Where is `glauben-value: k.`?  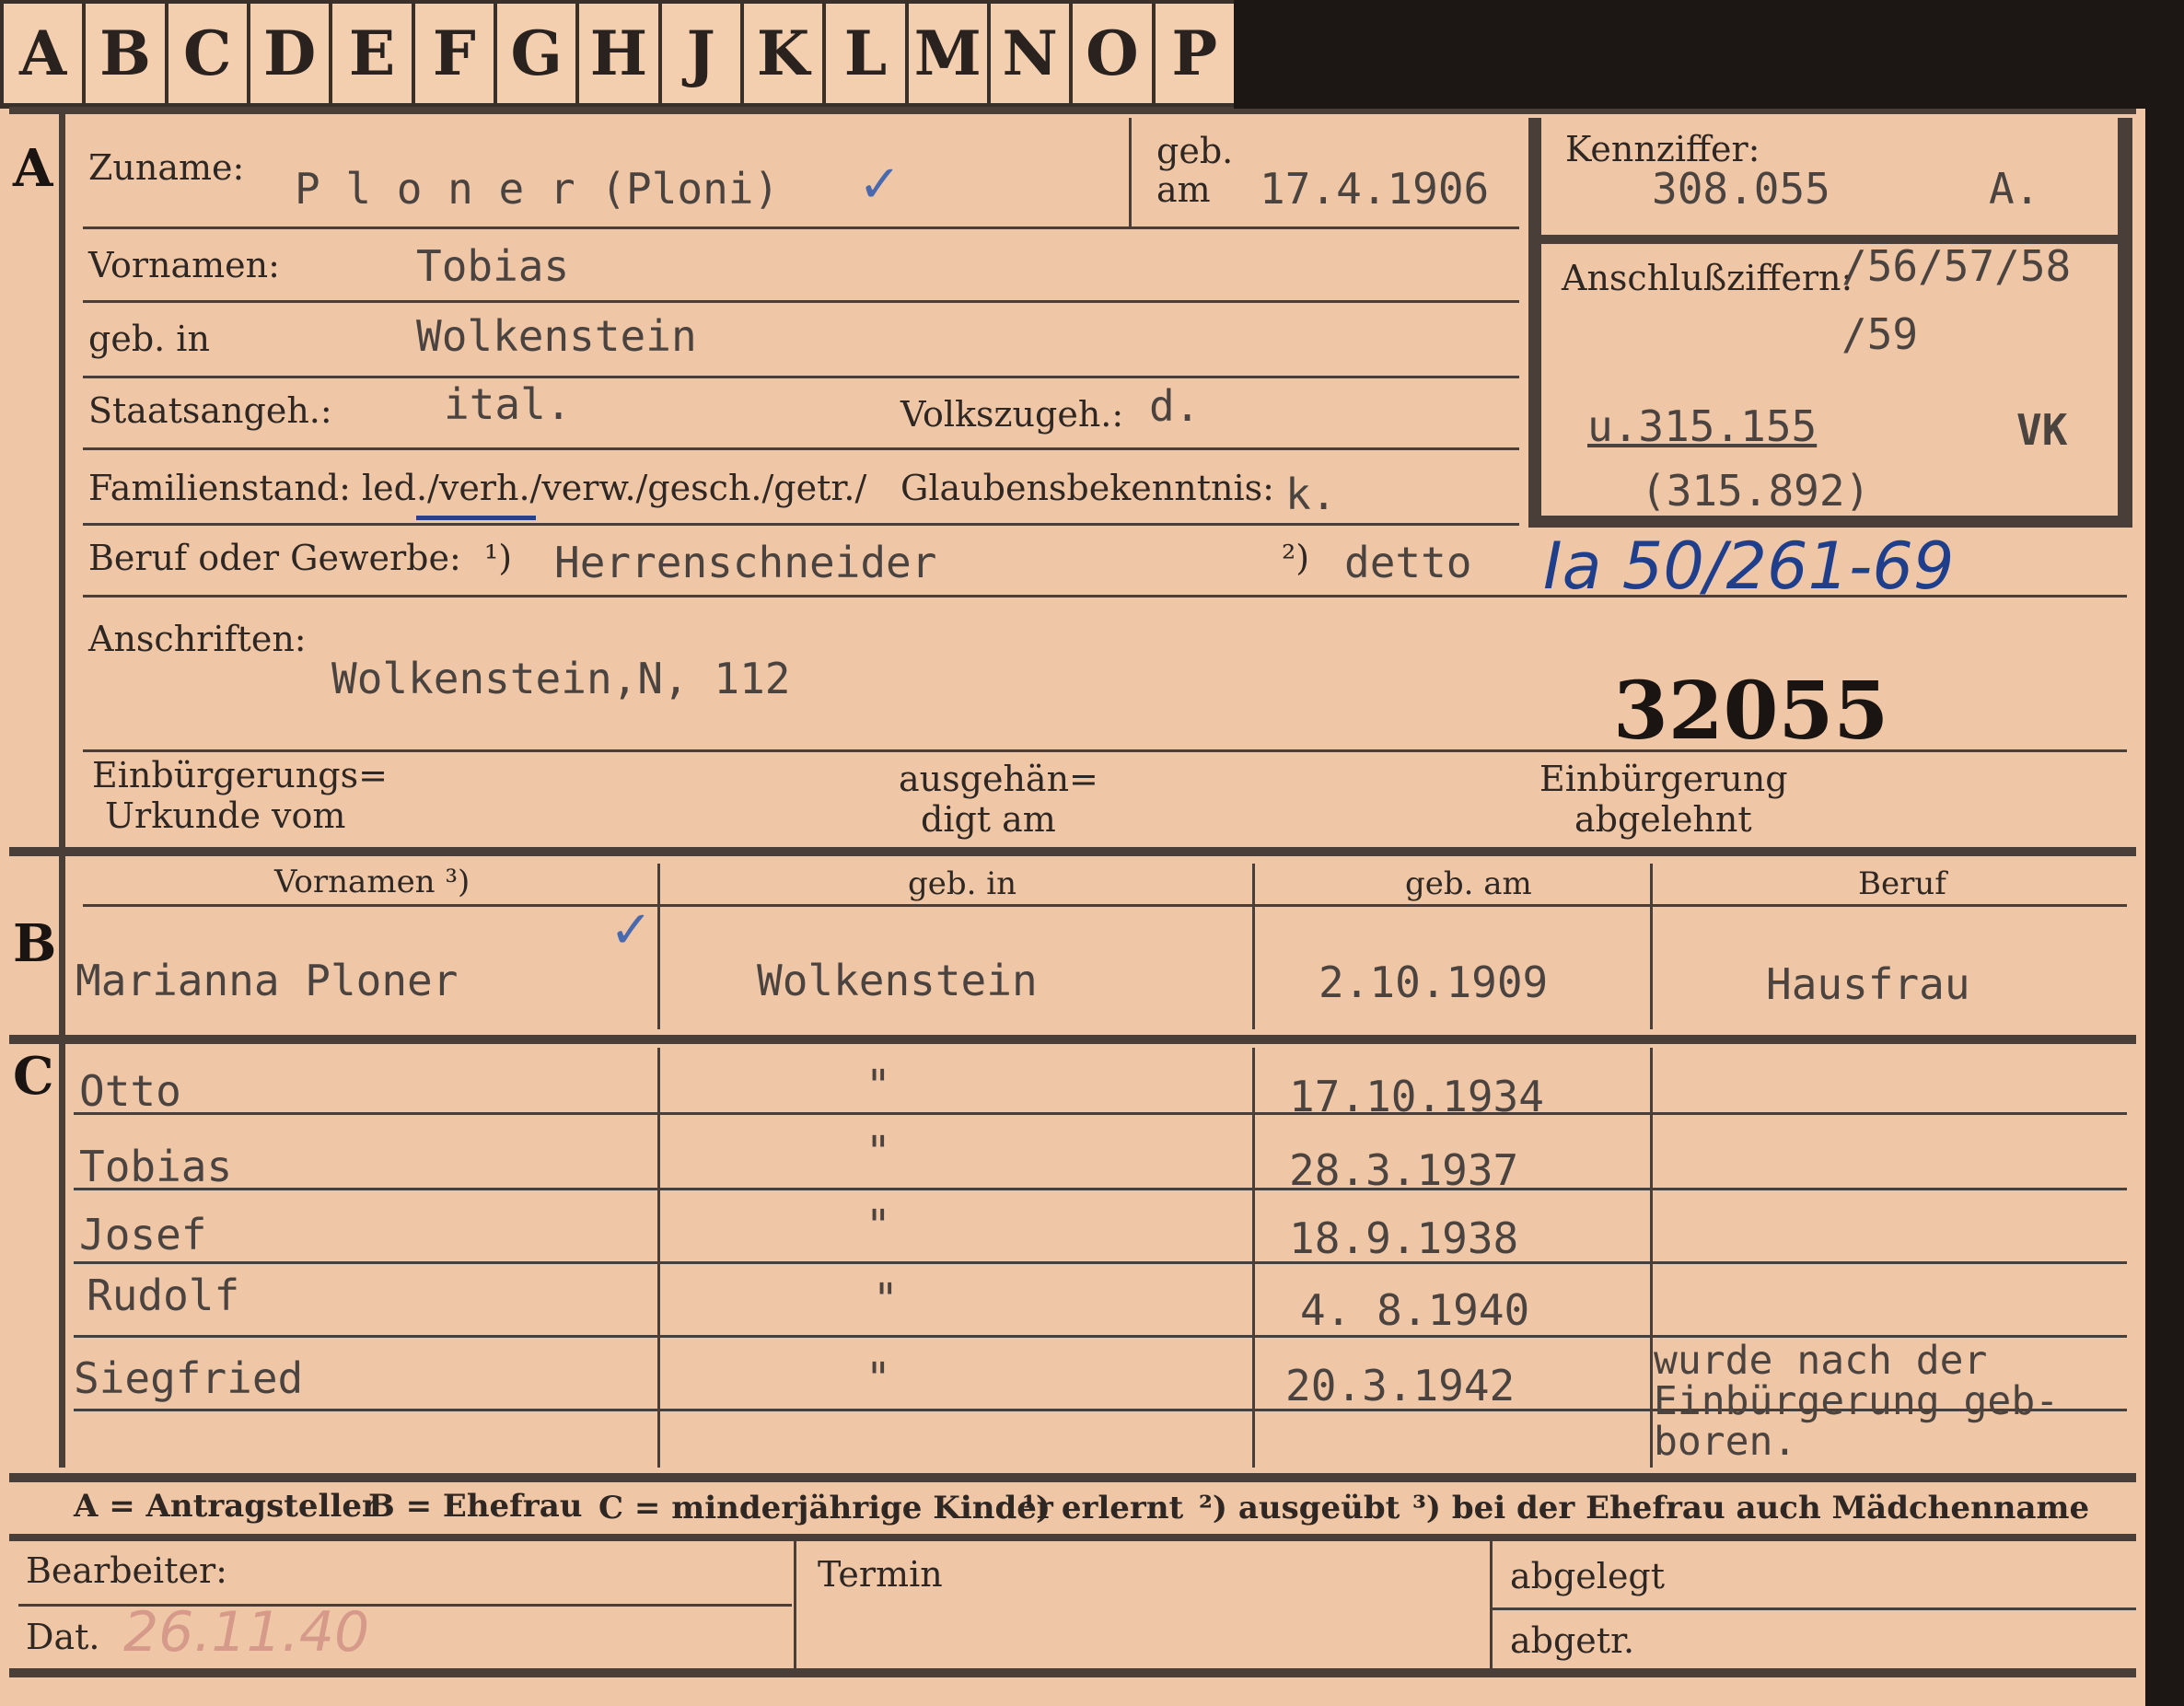 glauben-value: k. is located at coordinates (1311, 495).